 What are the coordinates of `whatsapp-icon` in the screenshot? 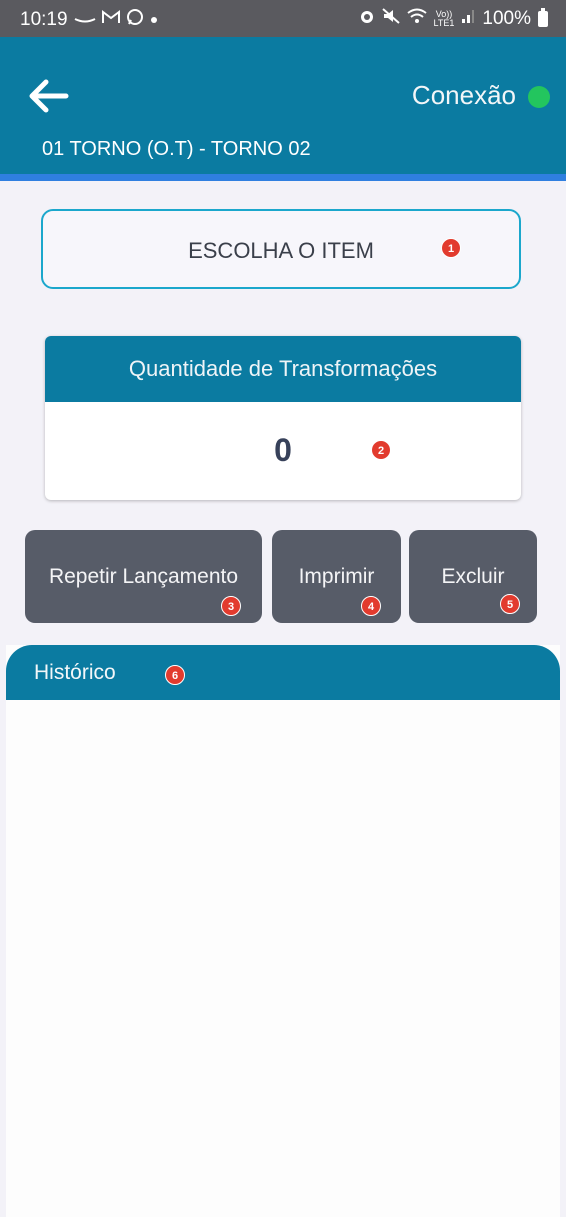 It's located at (135, 20).